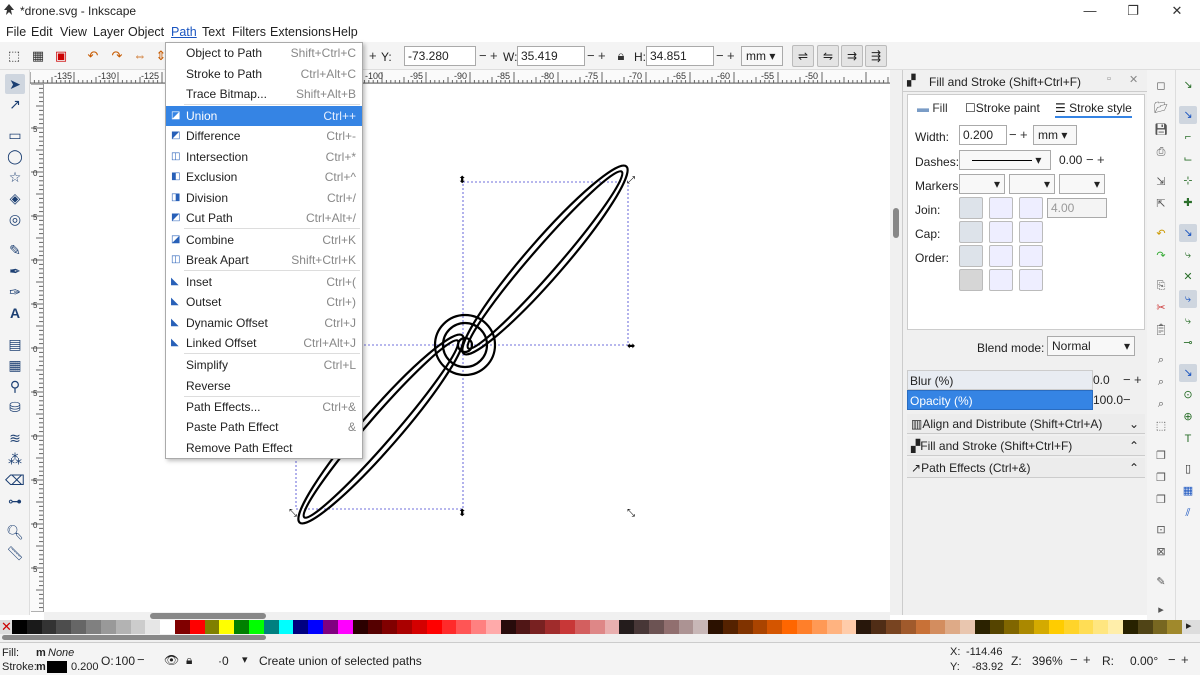 This screenshot has height=675, width=1200. Describe the element at coordinates (15, 532) in the screenshot. I see `zoom-tool-icon: 🔍︎` at that location.